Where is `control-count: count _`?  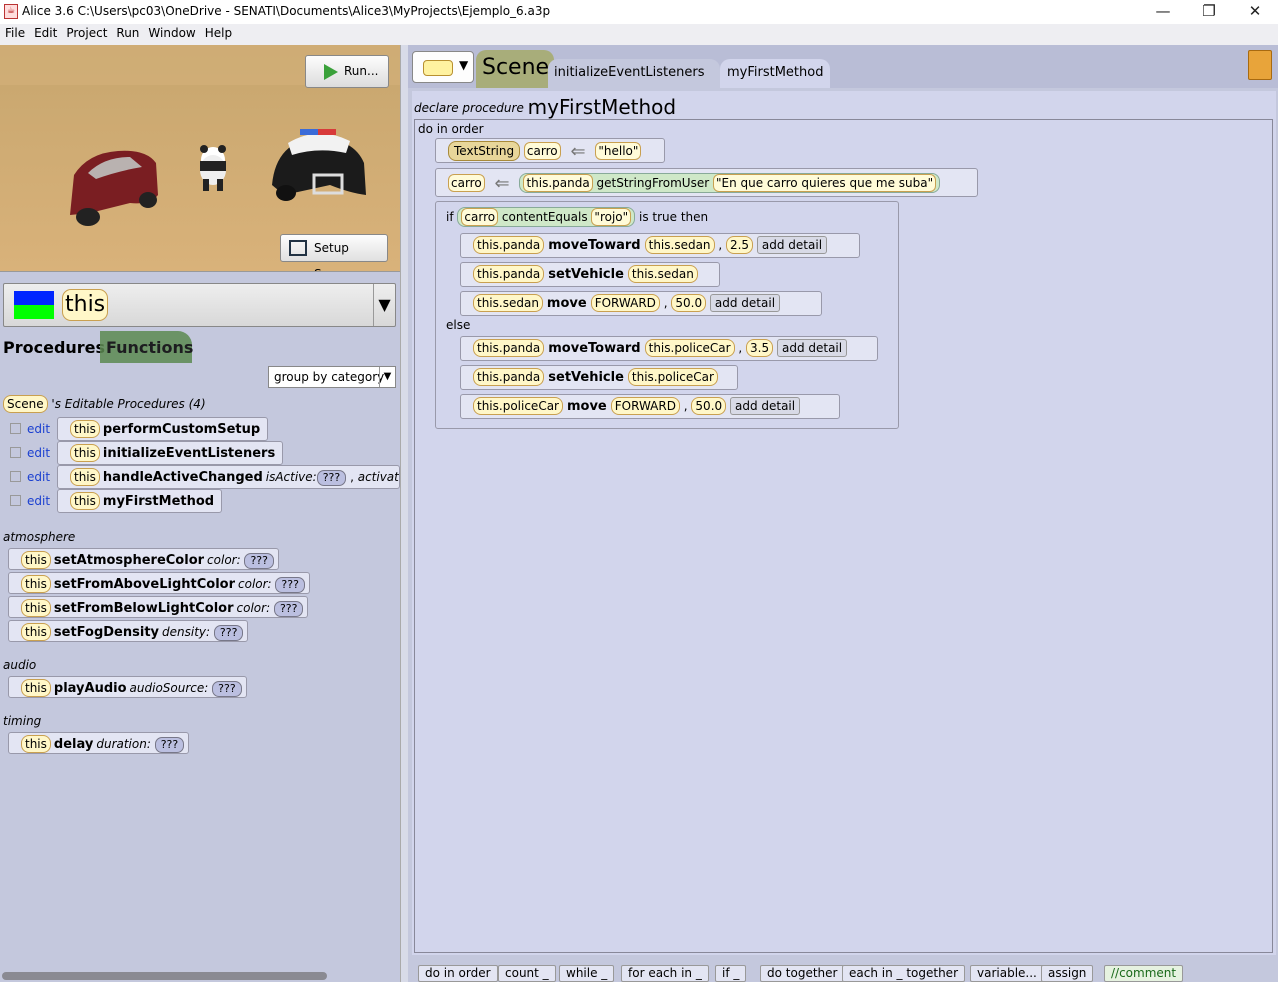
control-count: count _ is located at coordinates (527, 973).